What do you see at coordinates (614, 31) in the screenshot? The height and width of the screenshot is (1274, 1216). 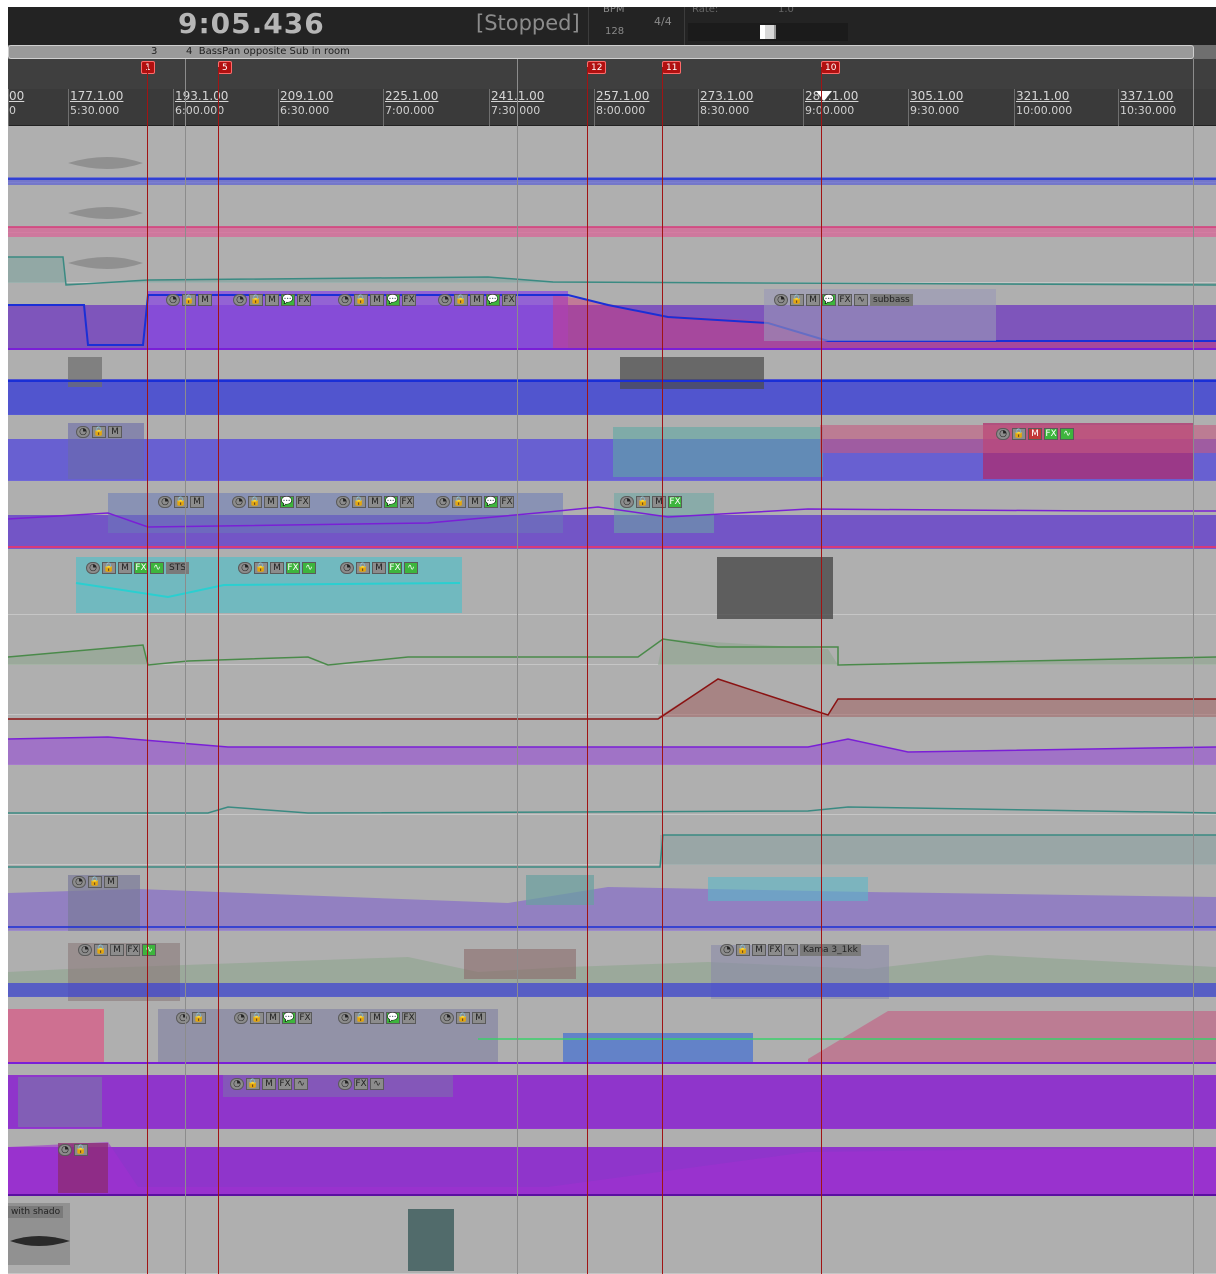 I see `bpm-field: 128` at bounding box center [614, 31].